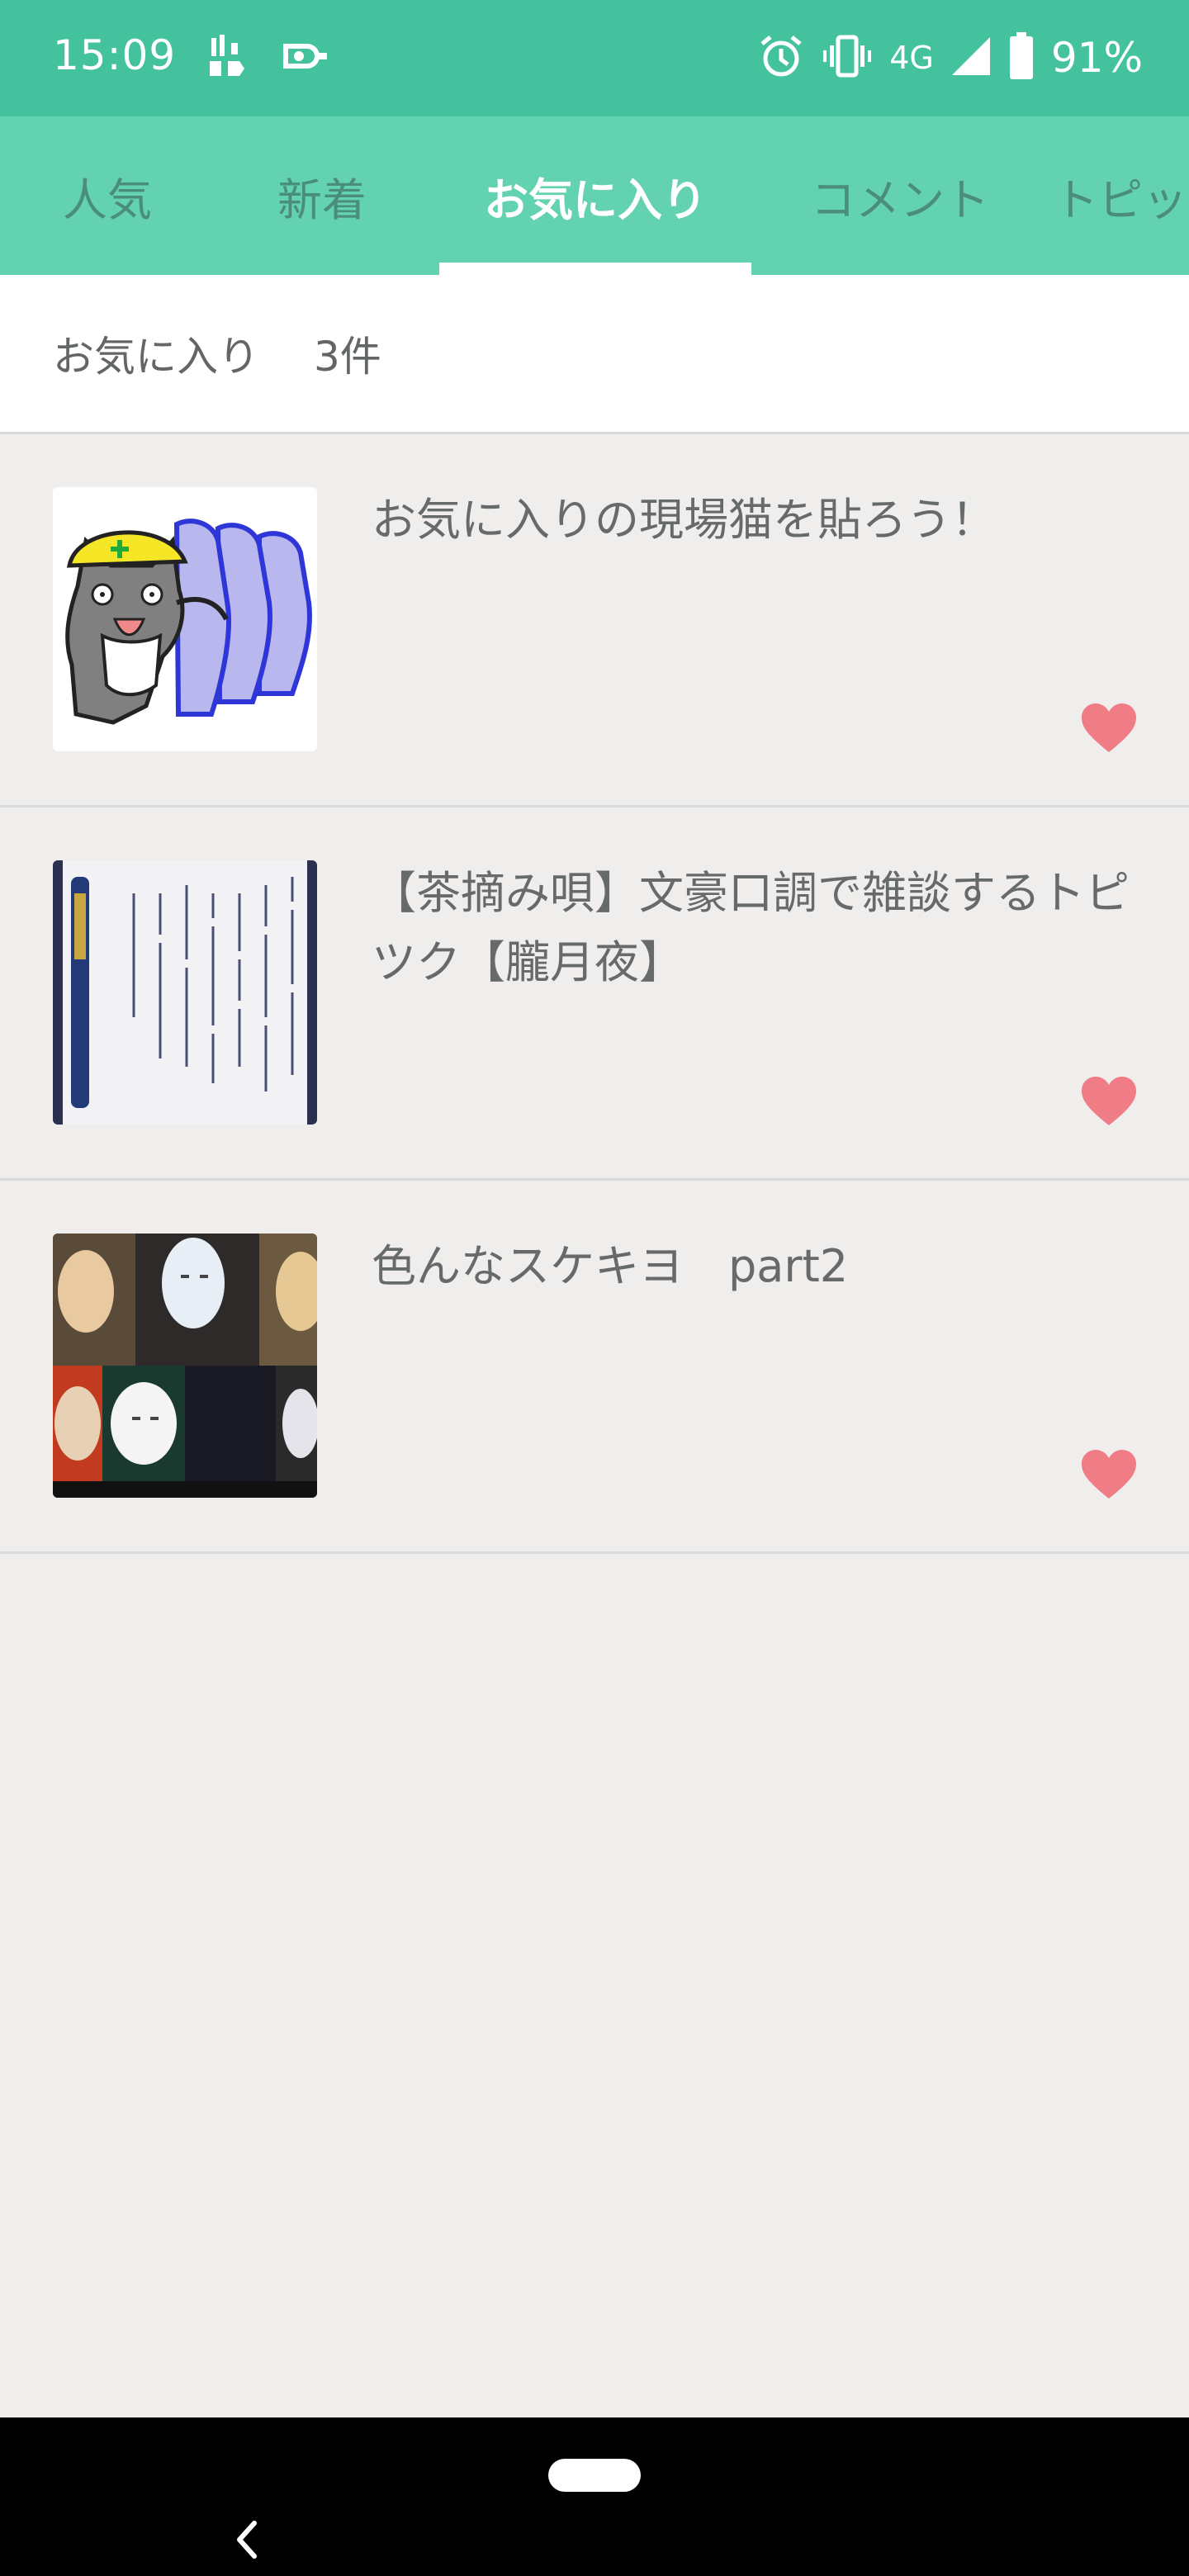 The width and height of the screenshot is (1189, 2576). I want to click on tab-favorites: お気に入り, so click(595, 195).